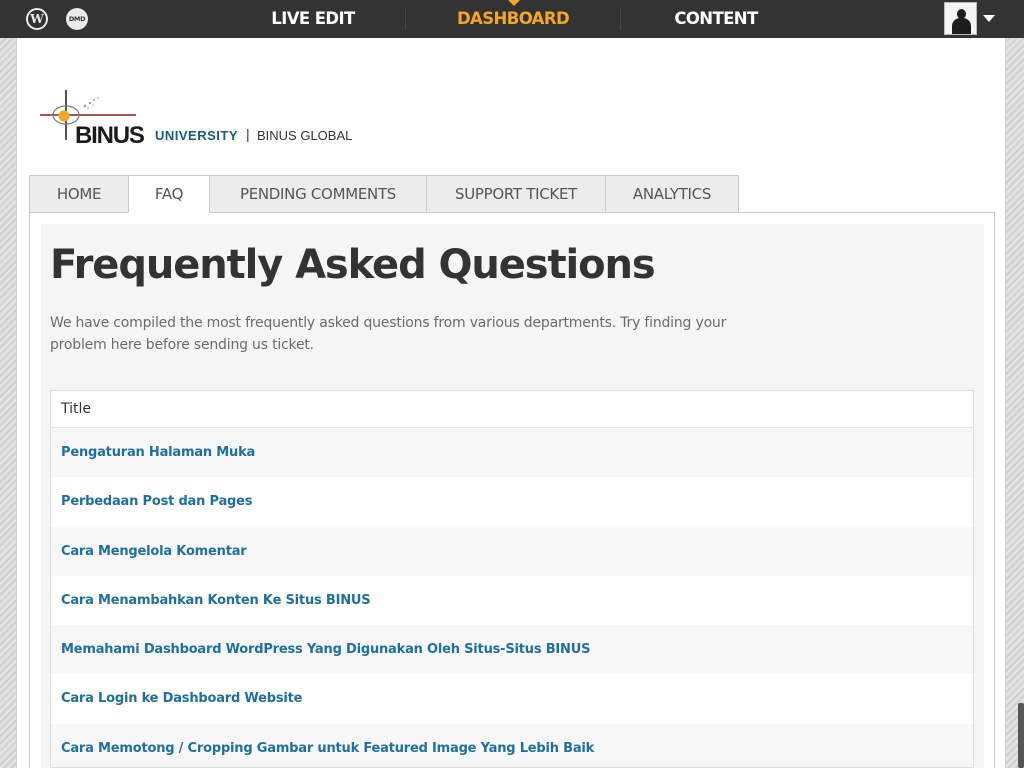  Describe the element at coordinates (1021, 735) in the screenshot. I see `scrollbar-thumb` at that location.